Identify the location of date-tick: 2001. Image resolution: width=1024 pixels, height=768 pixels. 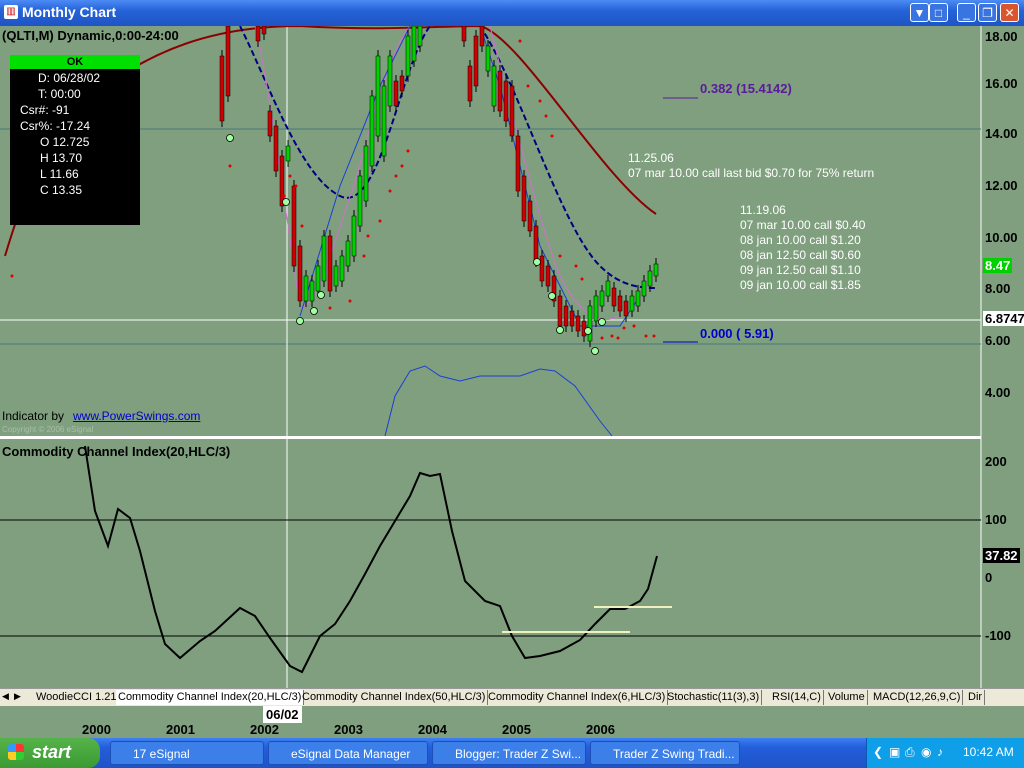
(180, 729).